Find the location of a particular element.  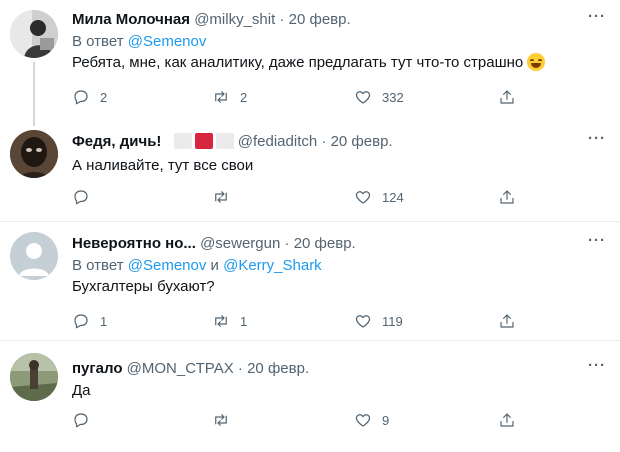

tweet-text: Бухгалтеры бухают? is located at coordinates (143, 286).